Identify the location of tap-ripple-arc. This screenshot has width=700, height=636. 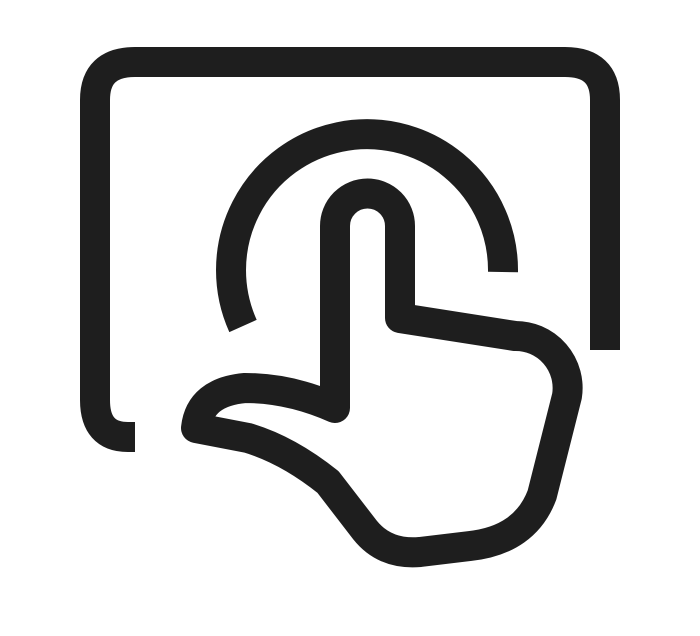
(367, 226).